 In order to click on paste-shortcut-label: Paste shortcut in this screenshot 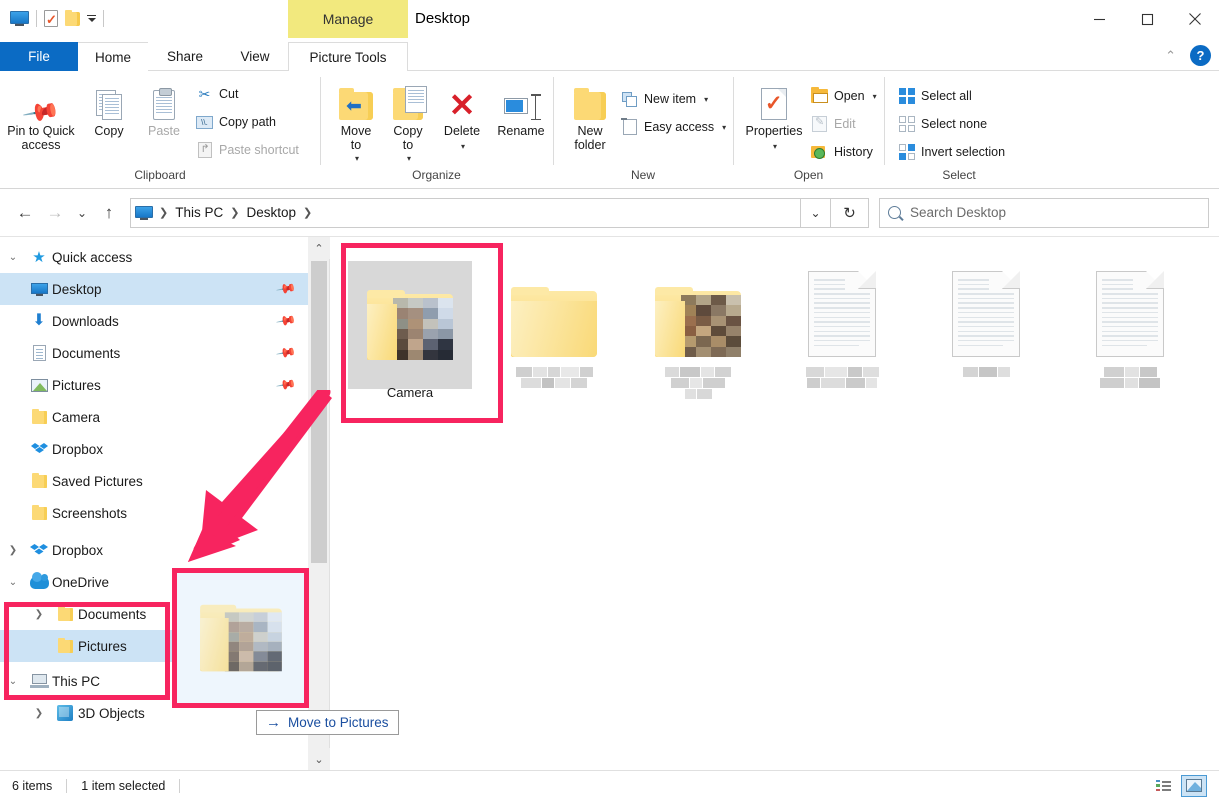, I will do `click(259, 150)`.